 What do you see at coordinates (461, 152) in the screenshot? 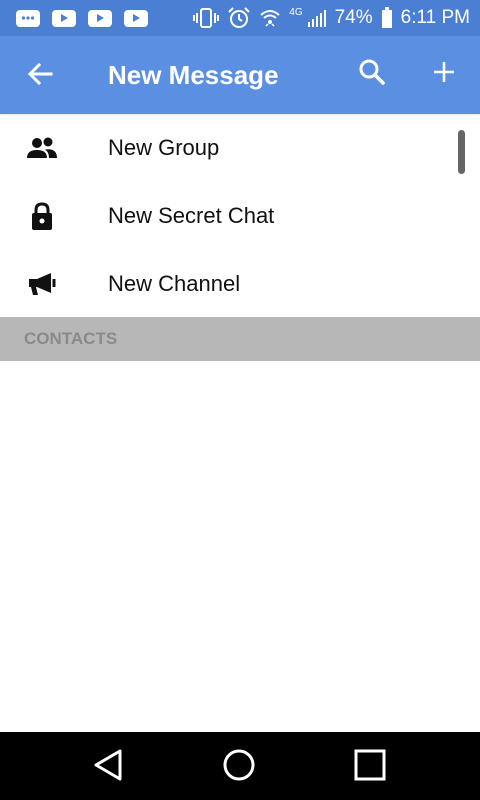
I see `scrollbar-thumb` at bounding box center [461, 152].